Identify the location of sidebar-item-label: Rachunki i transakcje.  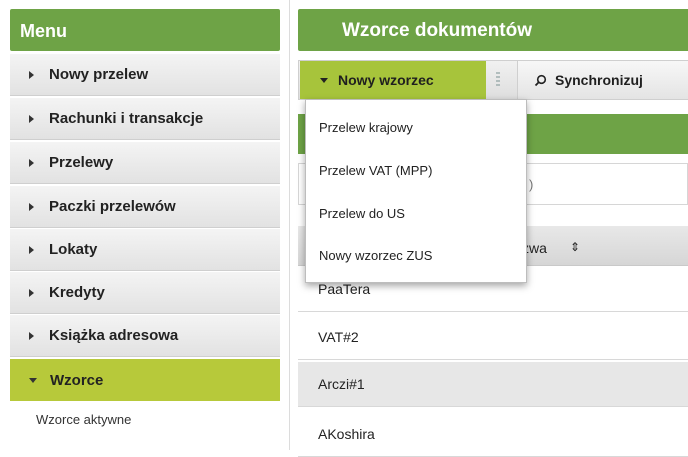
(126, 118).